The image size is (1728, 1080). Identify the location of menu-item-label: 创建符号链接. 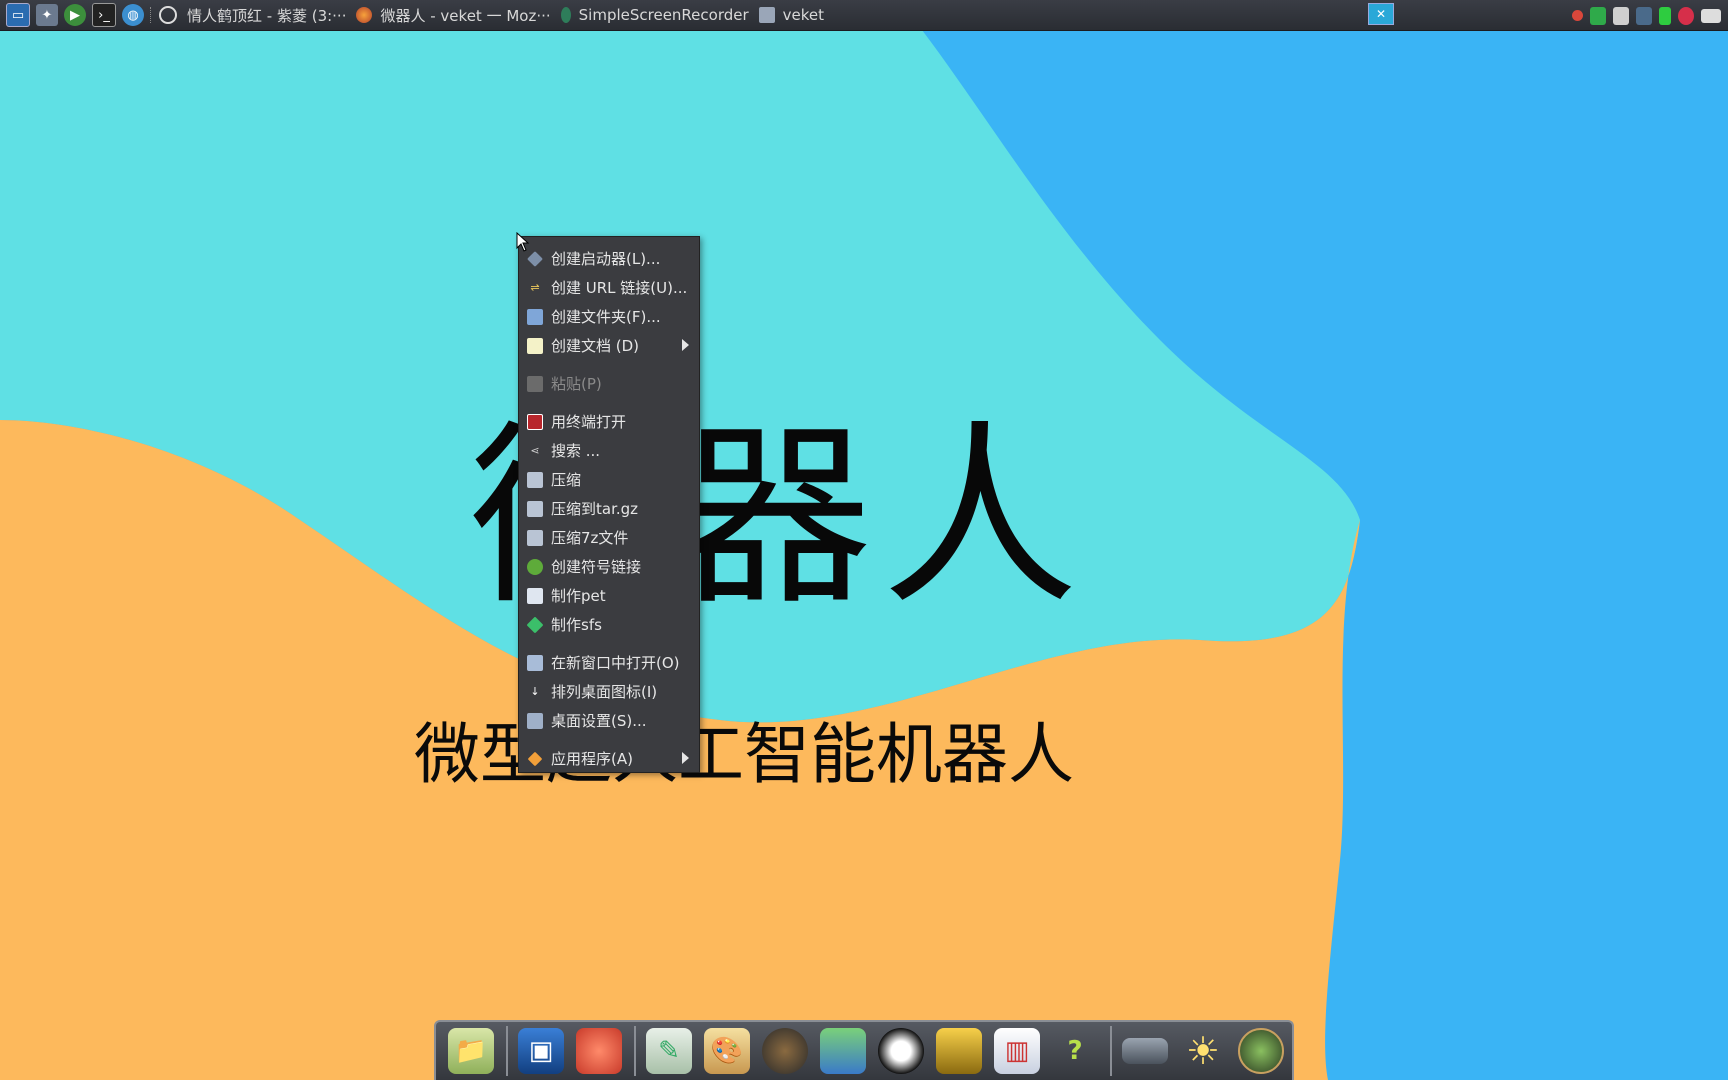
(596, 567).